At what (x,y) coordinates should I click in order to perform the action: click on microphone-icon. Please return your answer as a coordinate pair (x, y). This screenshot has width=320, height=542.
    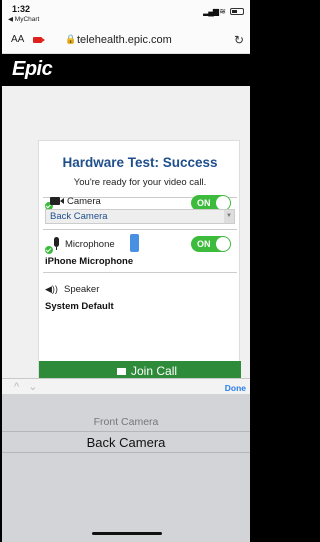
    Looking at the image, I should click on (56, 243).